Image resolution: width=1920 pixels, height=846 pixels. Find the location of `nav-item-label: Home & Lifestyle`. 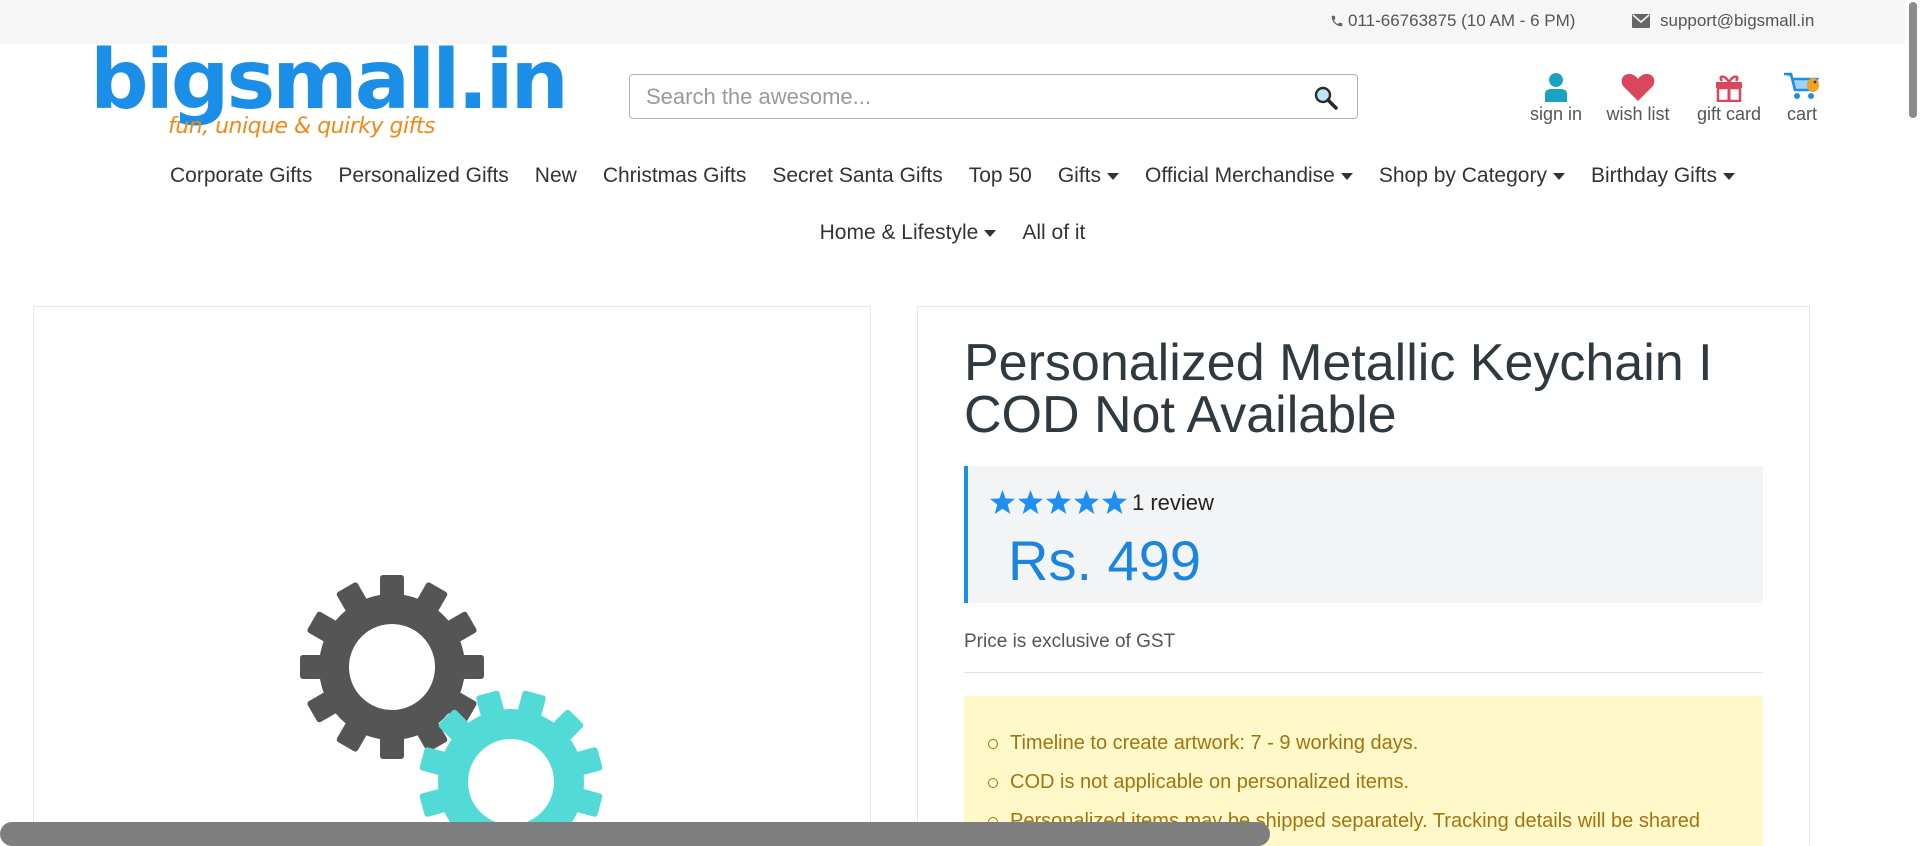

nav-item-label: Home & Lifestyle is located at coordinates (899, 232).